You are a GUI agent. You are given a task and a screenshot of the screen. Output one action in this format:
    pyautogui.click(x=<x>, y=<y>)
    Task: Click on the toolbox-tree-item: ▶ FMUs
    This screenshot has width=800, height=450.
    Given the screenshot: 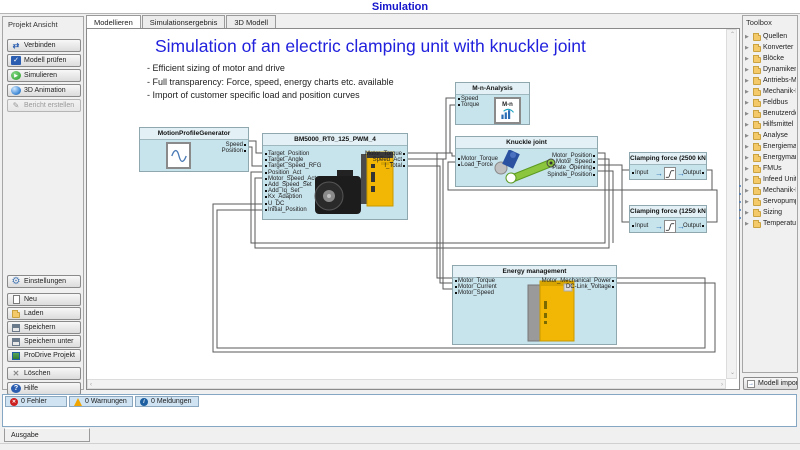 What is the action you would take?
    pyautogui.click(x=770, y=168)
    